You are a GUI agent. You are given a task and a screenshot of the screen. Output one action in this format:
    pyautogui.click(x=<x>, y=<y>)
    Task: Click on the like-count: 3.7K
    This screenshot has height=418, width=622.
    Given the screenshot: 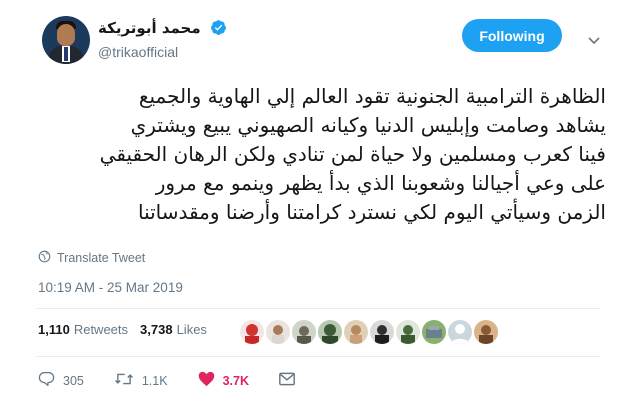 What is the action you would take?
    pyautogui.click(x=235, y=380)
    